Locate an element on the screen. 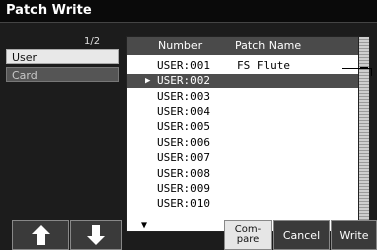  patch-number: USER:010 is located at coordinates (183, 203).